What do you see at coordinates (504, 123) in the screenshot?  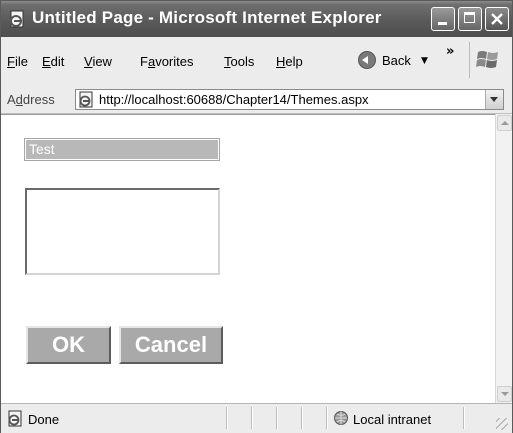 I see `scroll-up-button` at bounding box center [504, 123].